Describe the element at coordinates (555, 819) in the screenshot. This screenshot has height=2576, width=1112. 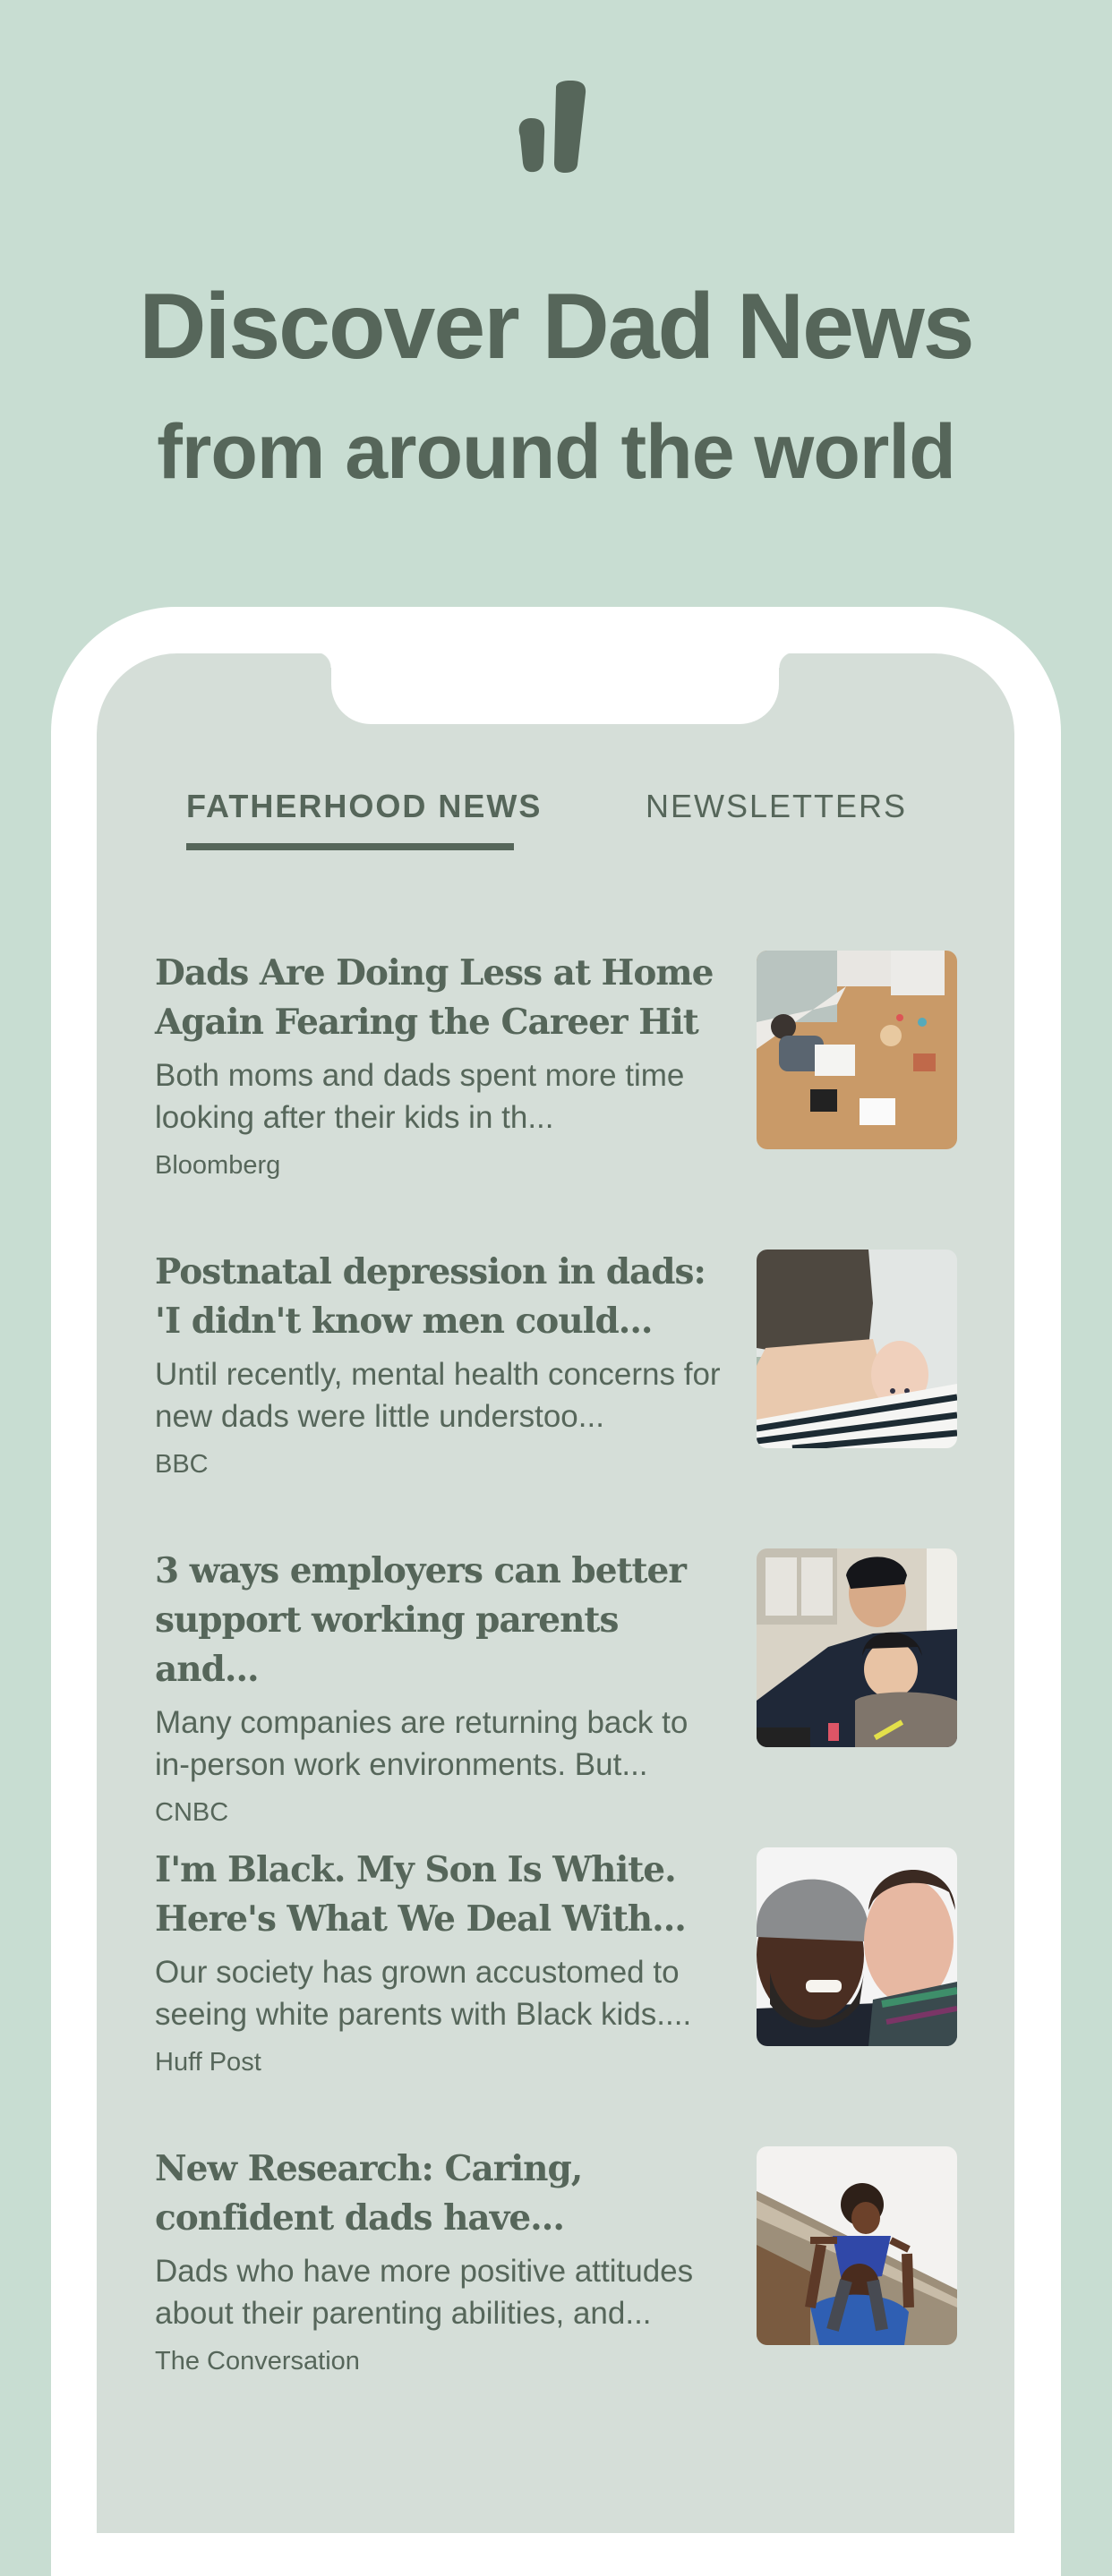
I see `tab-bar: FATHERHOOD NEWS NEWSLETTERS` at that location.